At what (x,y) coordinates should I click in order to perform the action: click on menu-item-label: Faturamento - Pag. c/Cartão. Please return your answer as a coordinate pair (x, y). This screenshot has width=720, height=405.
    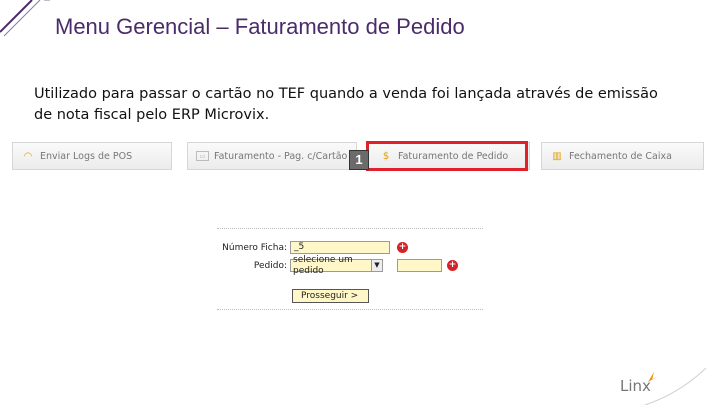
    Looking at the image, I should click on (281, 156).